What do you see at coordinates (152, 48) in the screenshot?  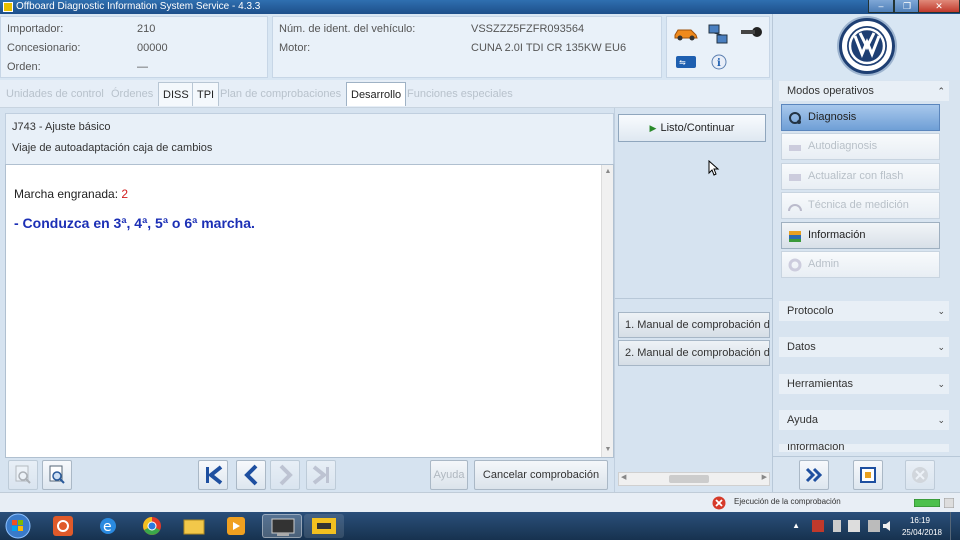 I see `concesionario-value: 00000` at bounding box center [152, 48].